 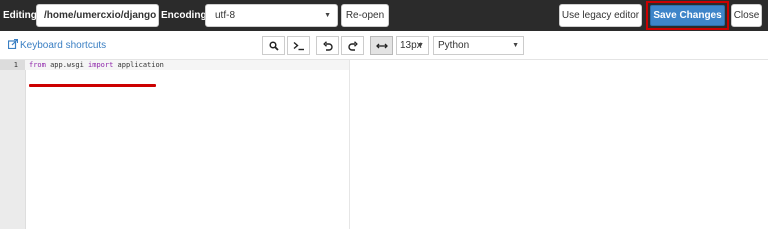 What do you see at coordinates (92, 85) in the screenshot?
I see `red-underline-annotation` at bounding box center [92, 85].